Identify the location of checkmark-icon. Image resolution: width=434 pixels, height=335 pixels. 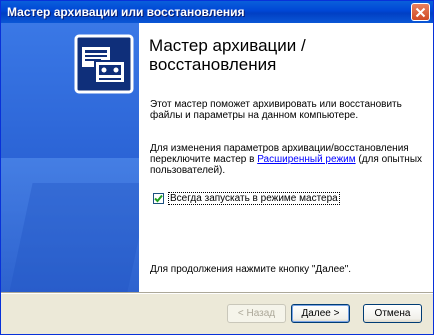
(158, 198).